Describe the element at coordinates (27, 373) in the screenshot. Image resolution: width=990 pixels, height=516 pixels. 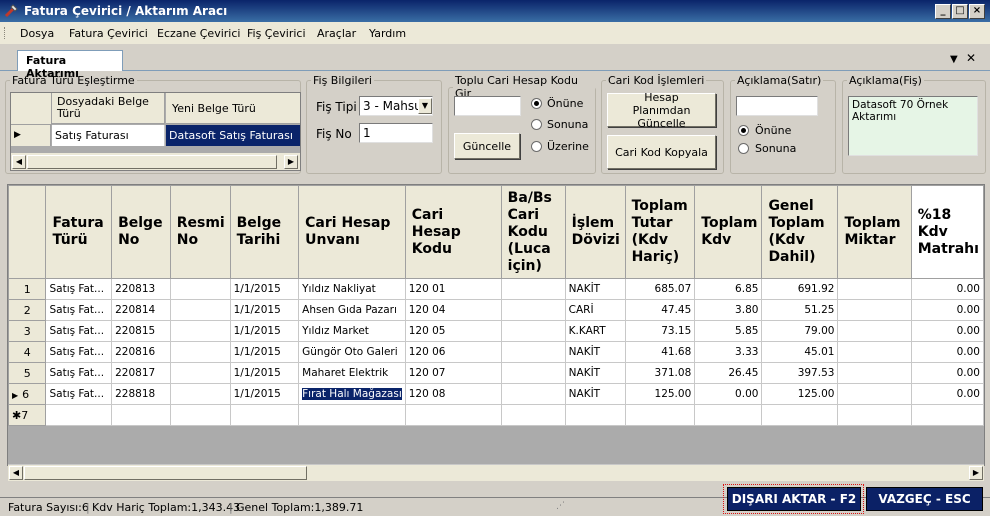
I see `row-header: 5` at that location.